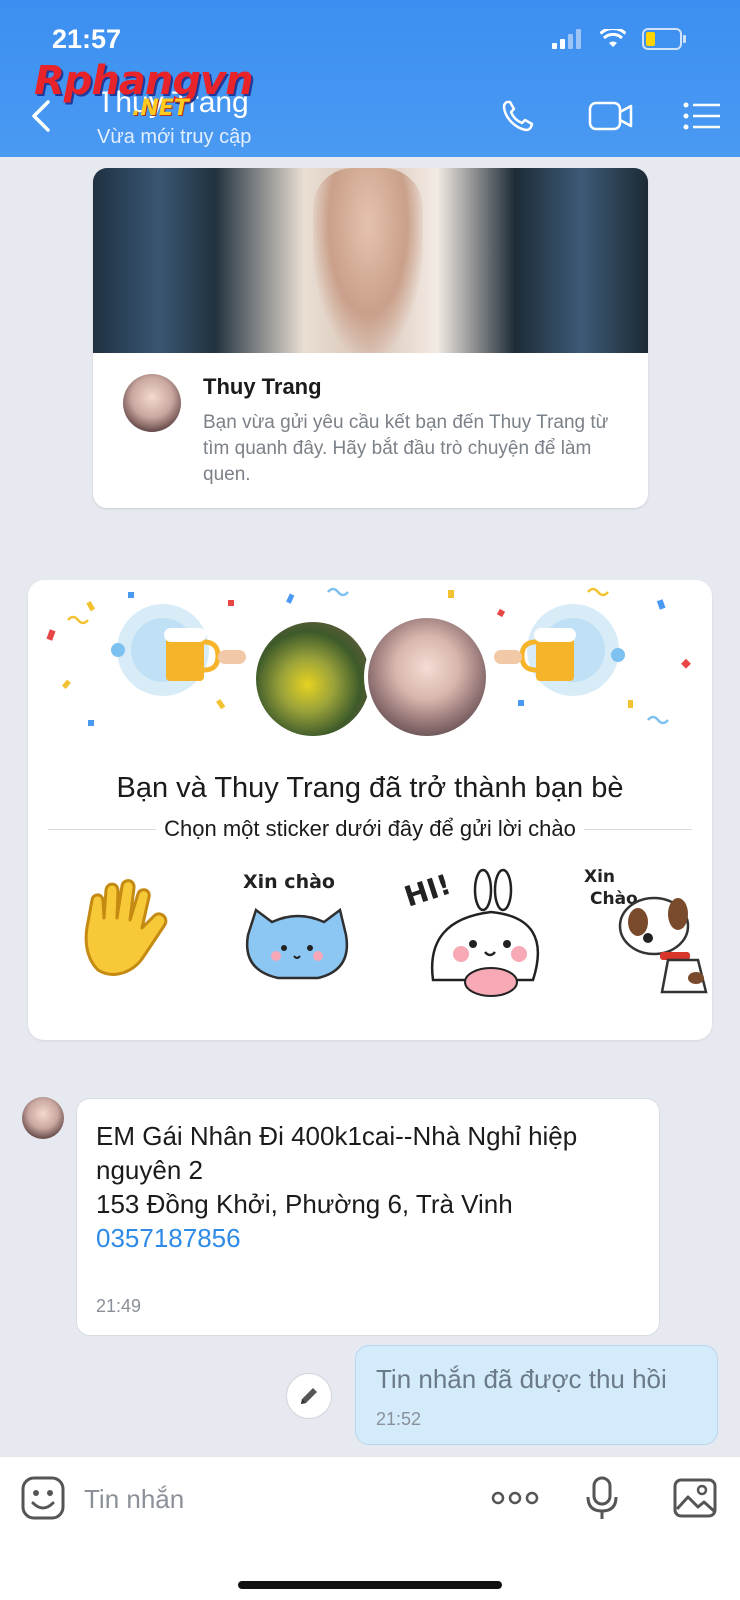  I want to click on more-options-button, so click(515, 1498).